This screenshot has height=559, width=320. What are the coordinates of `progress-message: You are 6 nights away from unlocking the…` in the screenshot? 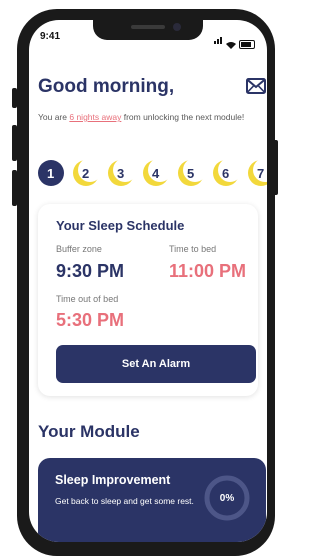 It's located at (152, 117).